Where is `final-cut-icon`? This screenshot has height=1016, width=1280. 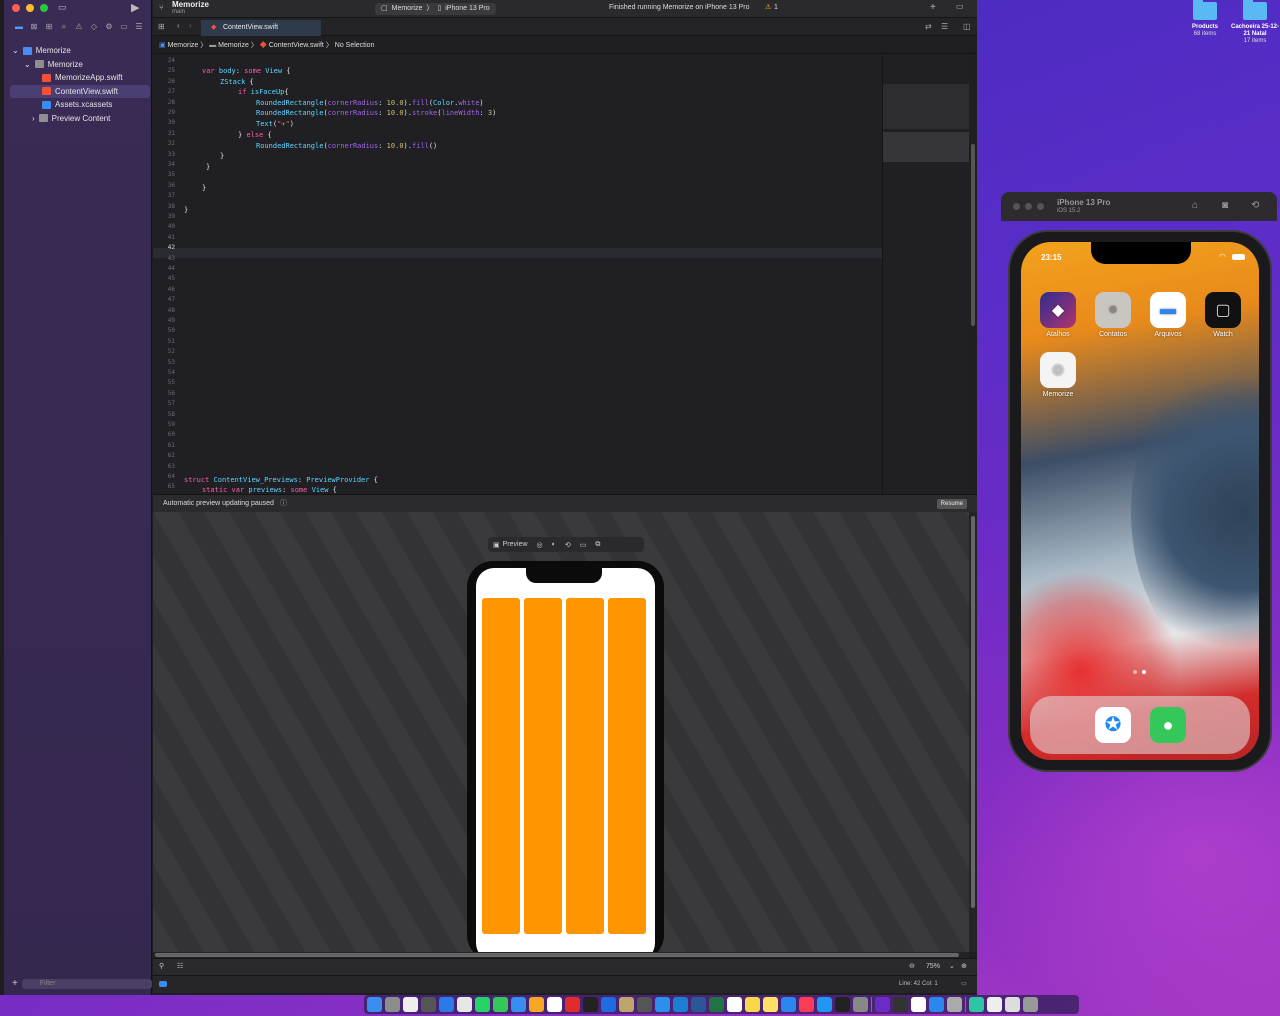 final-cut-icon is located at coordinates (644, 1004).